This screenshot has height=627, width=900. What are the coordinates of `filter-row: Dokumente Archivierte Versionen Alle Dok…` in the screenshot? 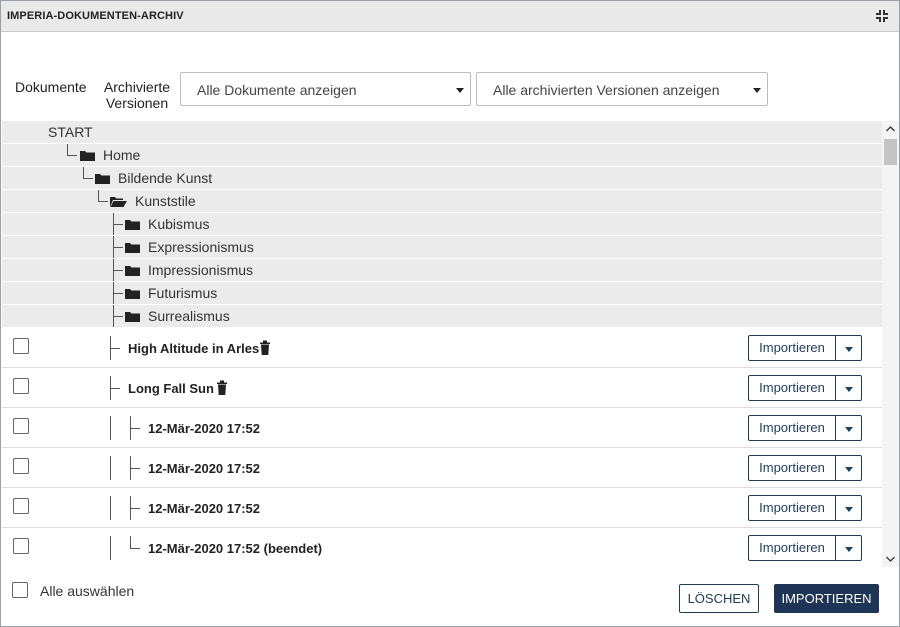 It's located at (450, 91).